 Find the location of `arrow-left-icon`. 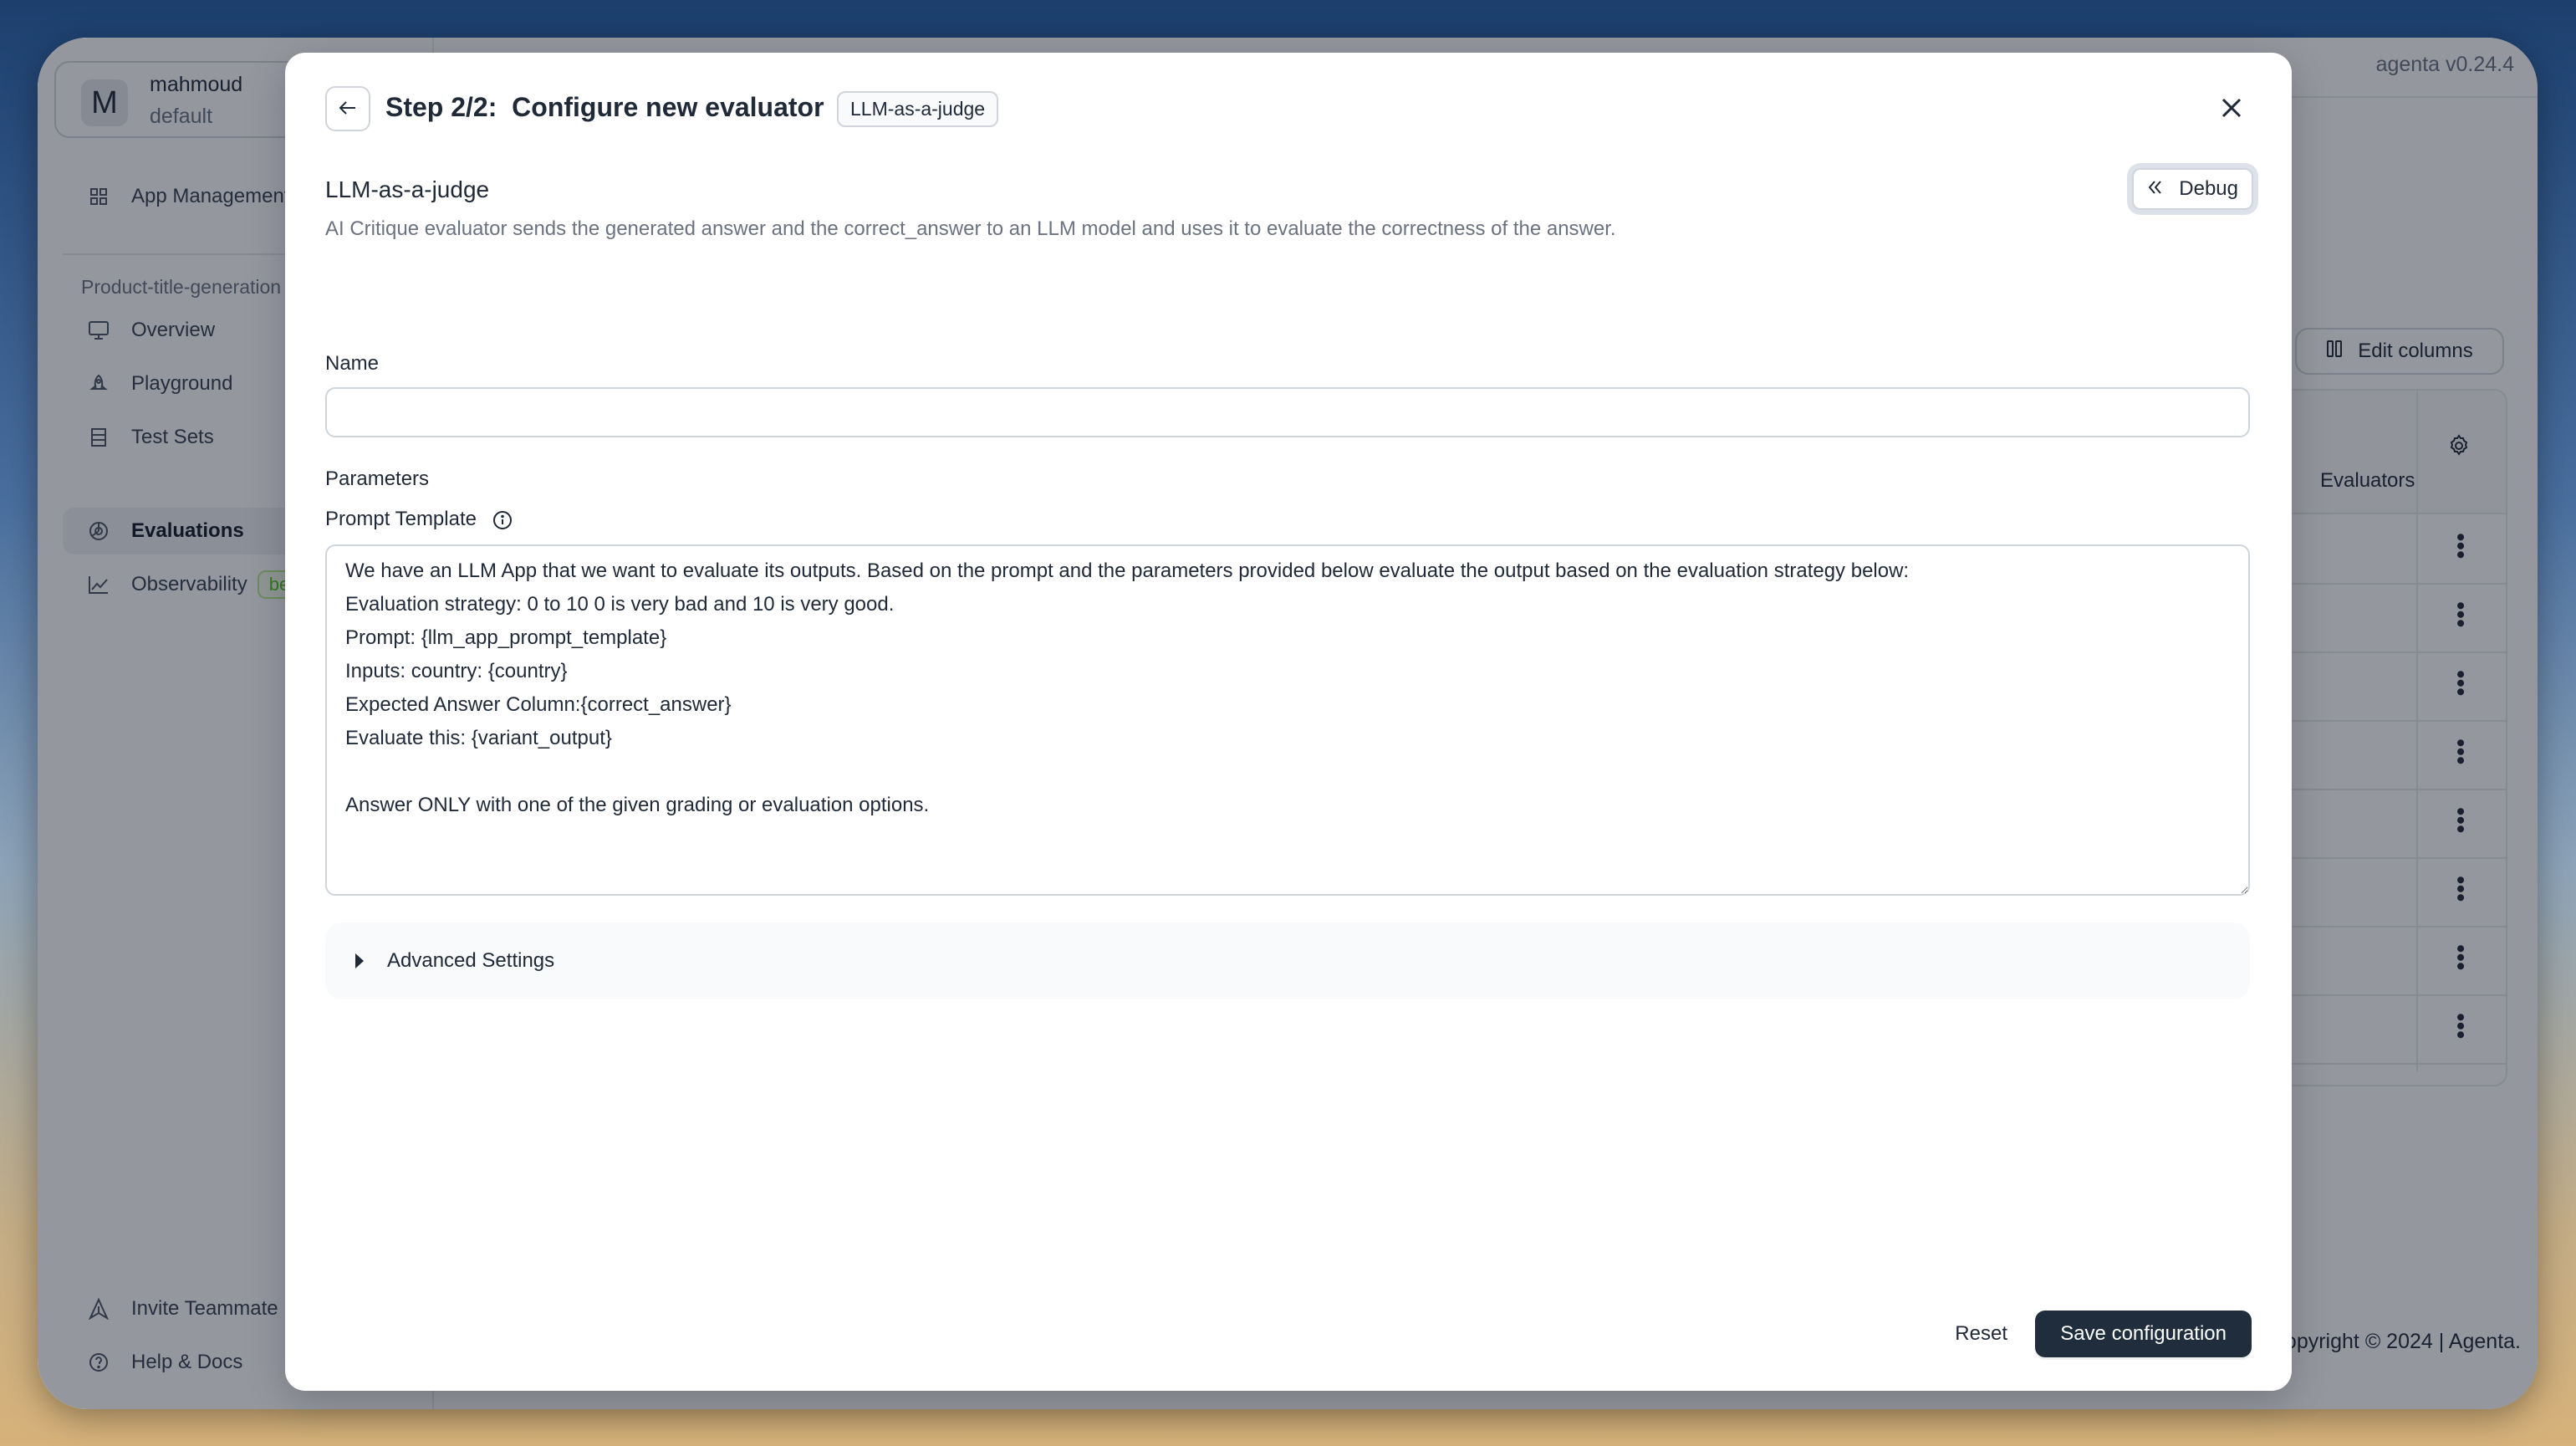

arrow-left-icon is located at coordinates (348, 109).